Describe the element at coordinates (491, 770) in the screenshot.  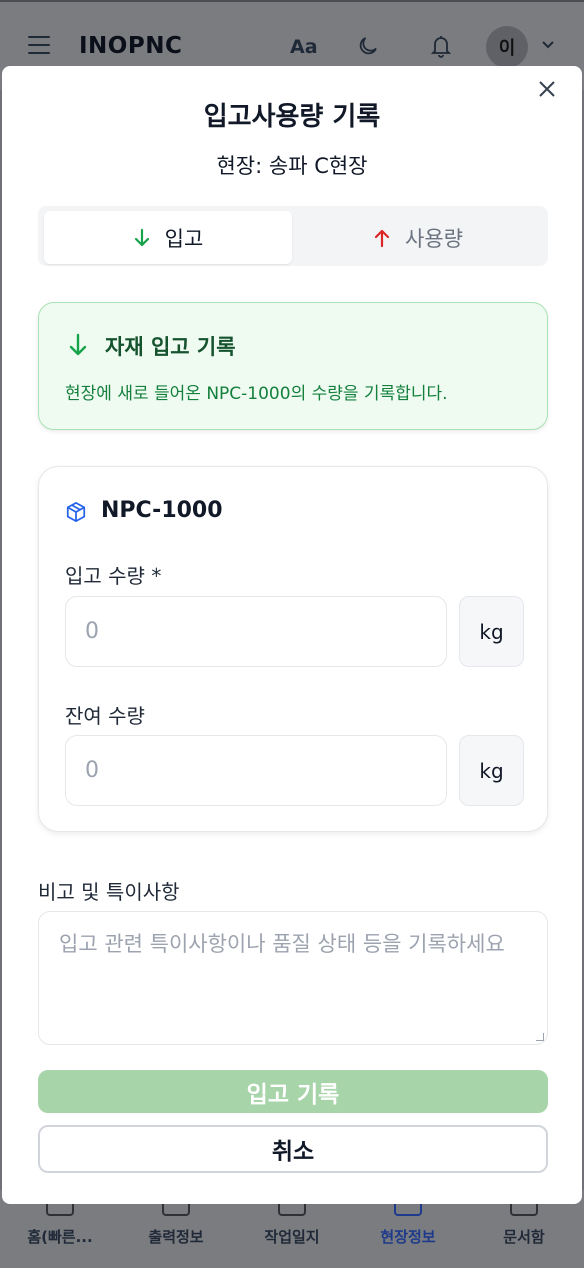
I see `remaining-unit: kg` at that location.